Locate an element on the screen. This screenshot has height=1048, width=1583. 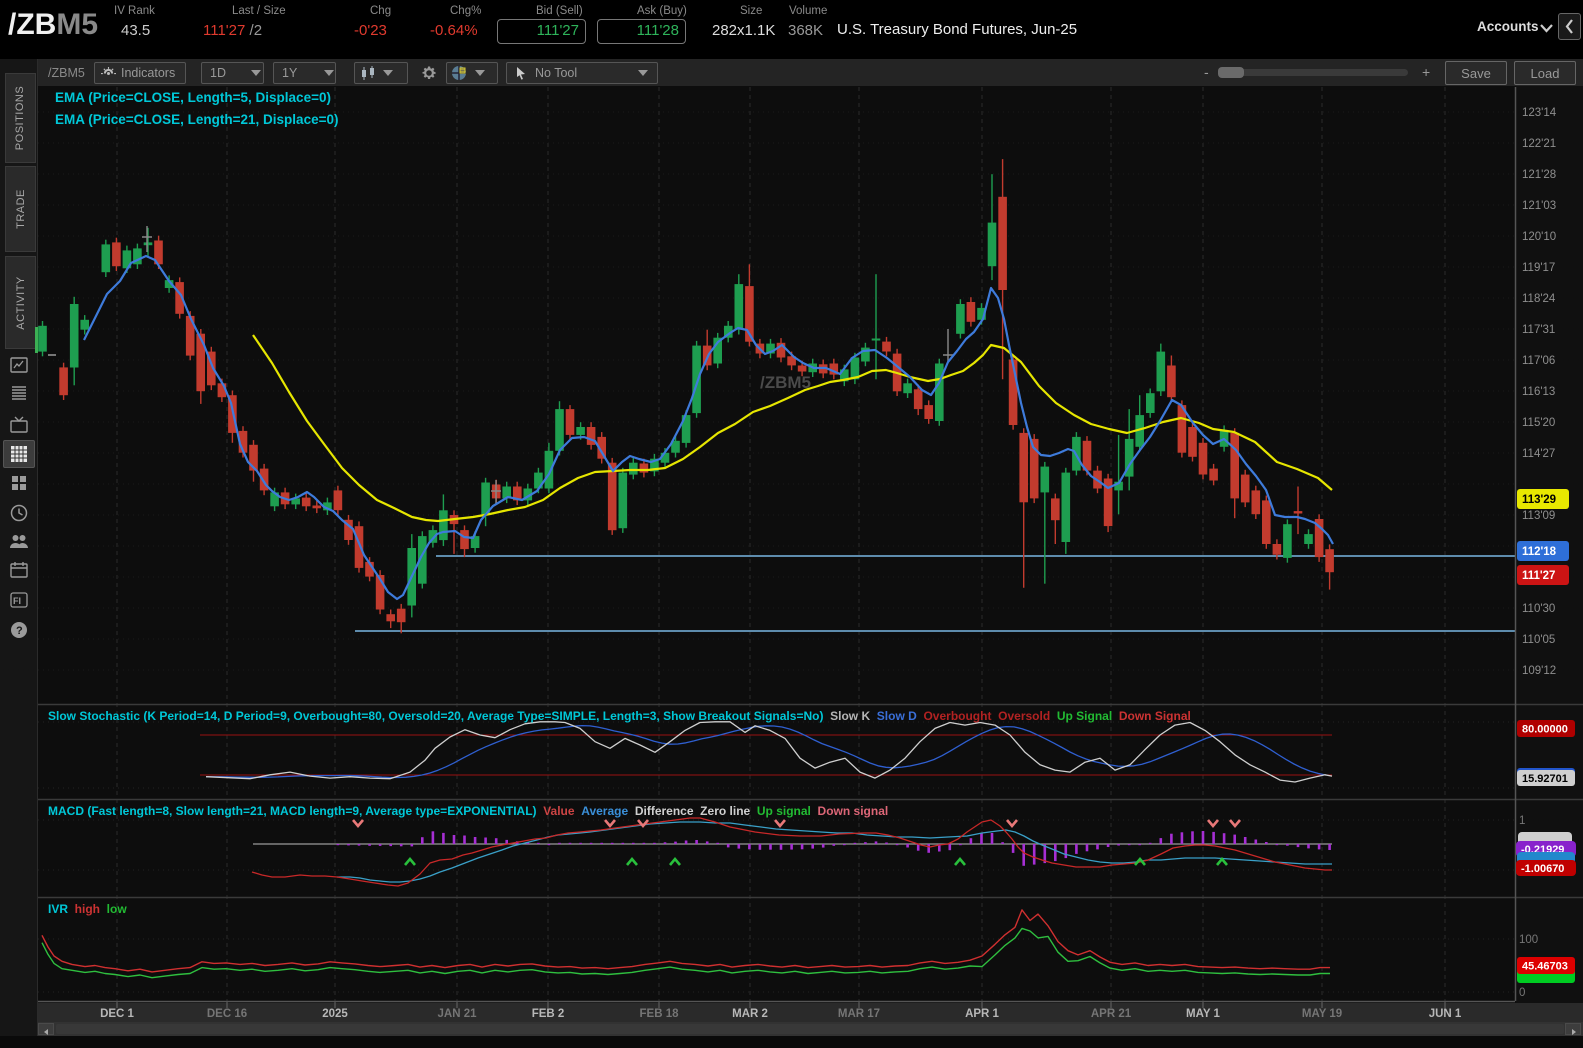
svg-text: 1 is located at coordinates (1522, 821).